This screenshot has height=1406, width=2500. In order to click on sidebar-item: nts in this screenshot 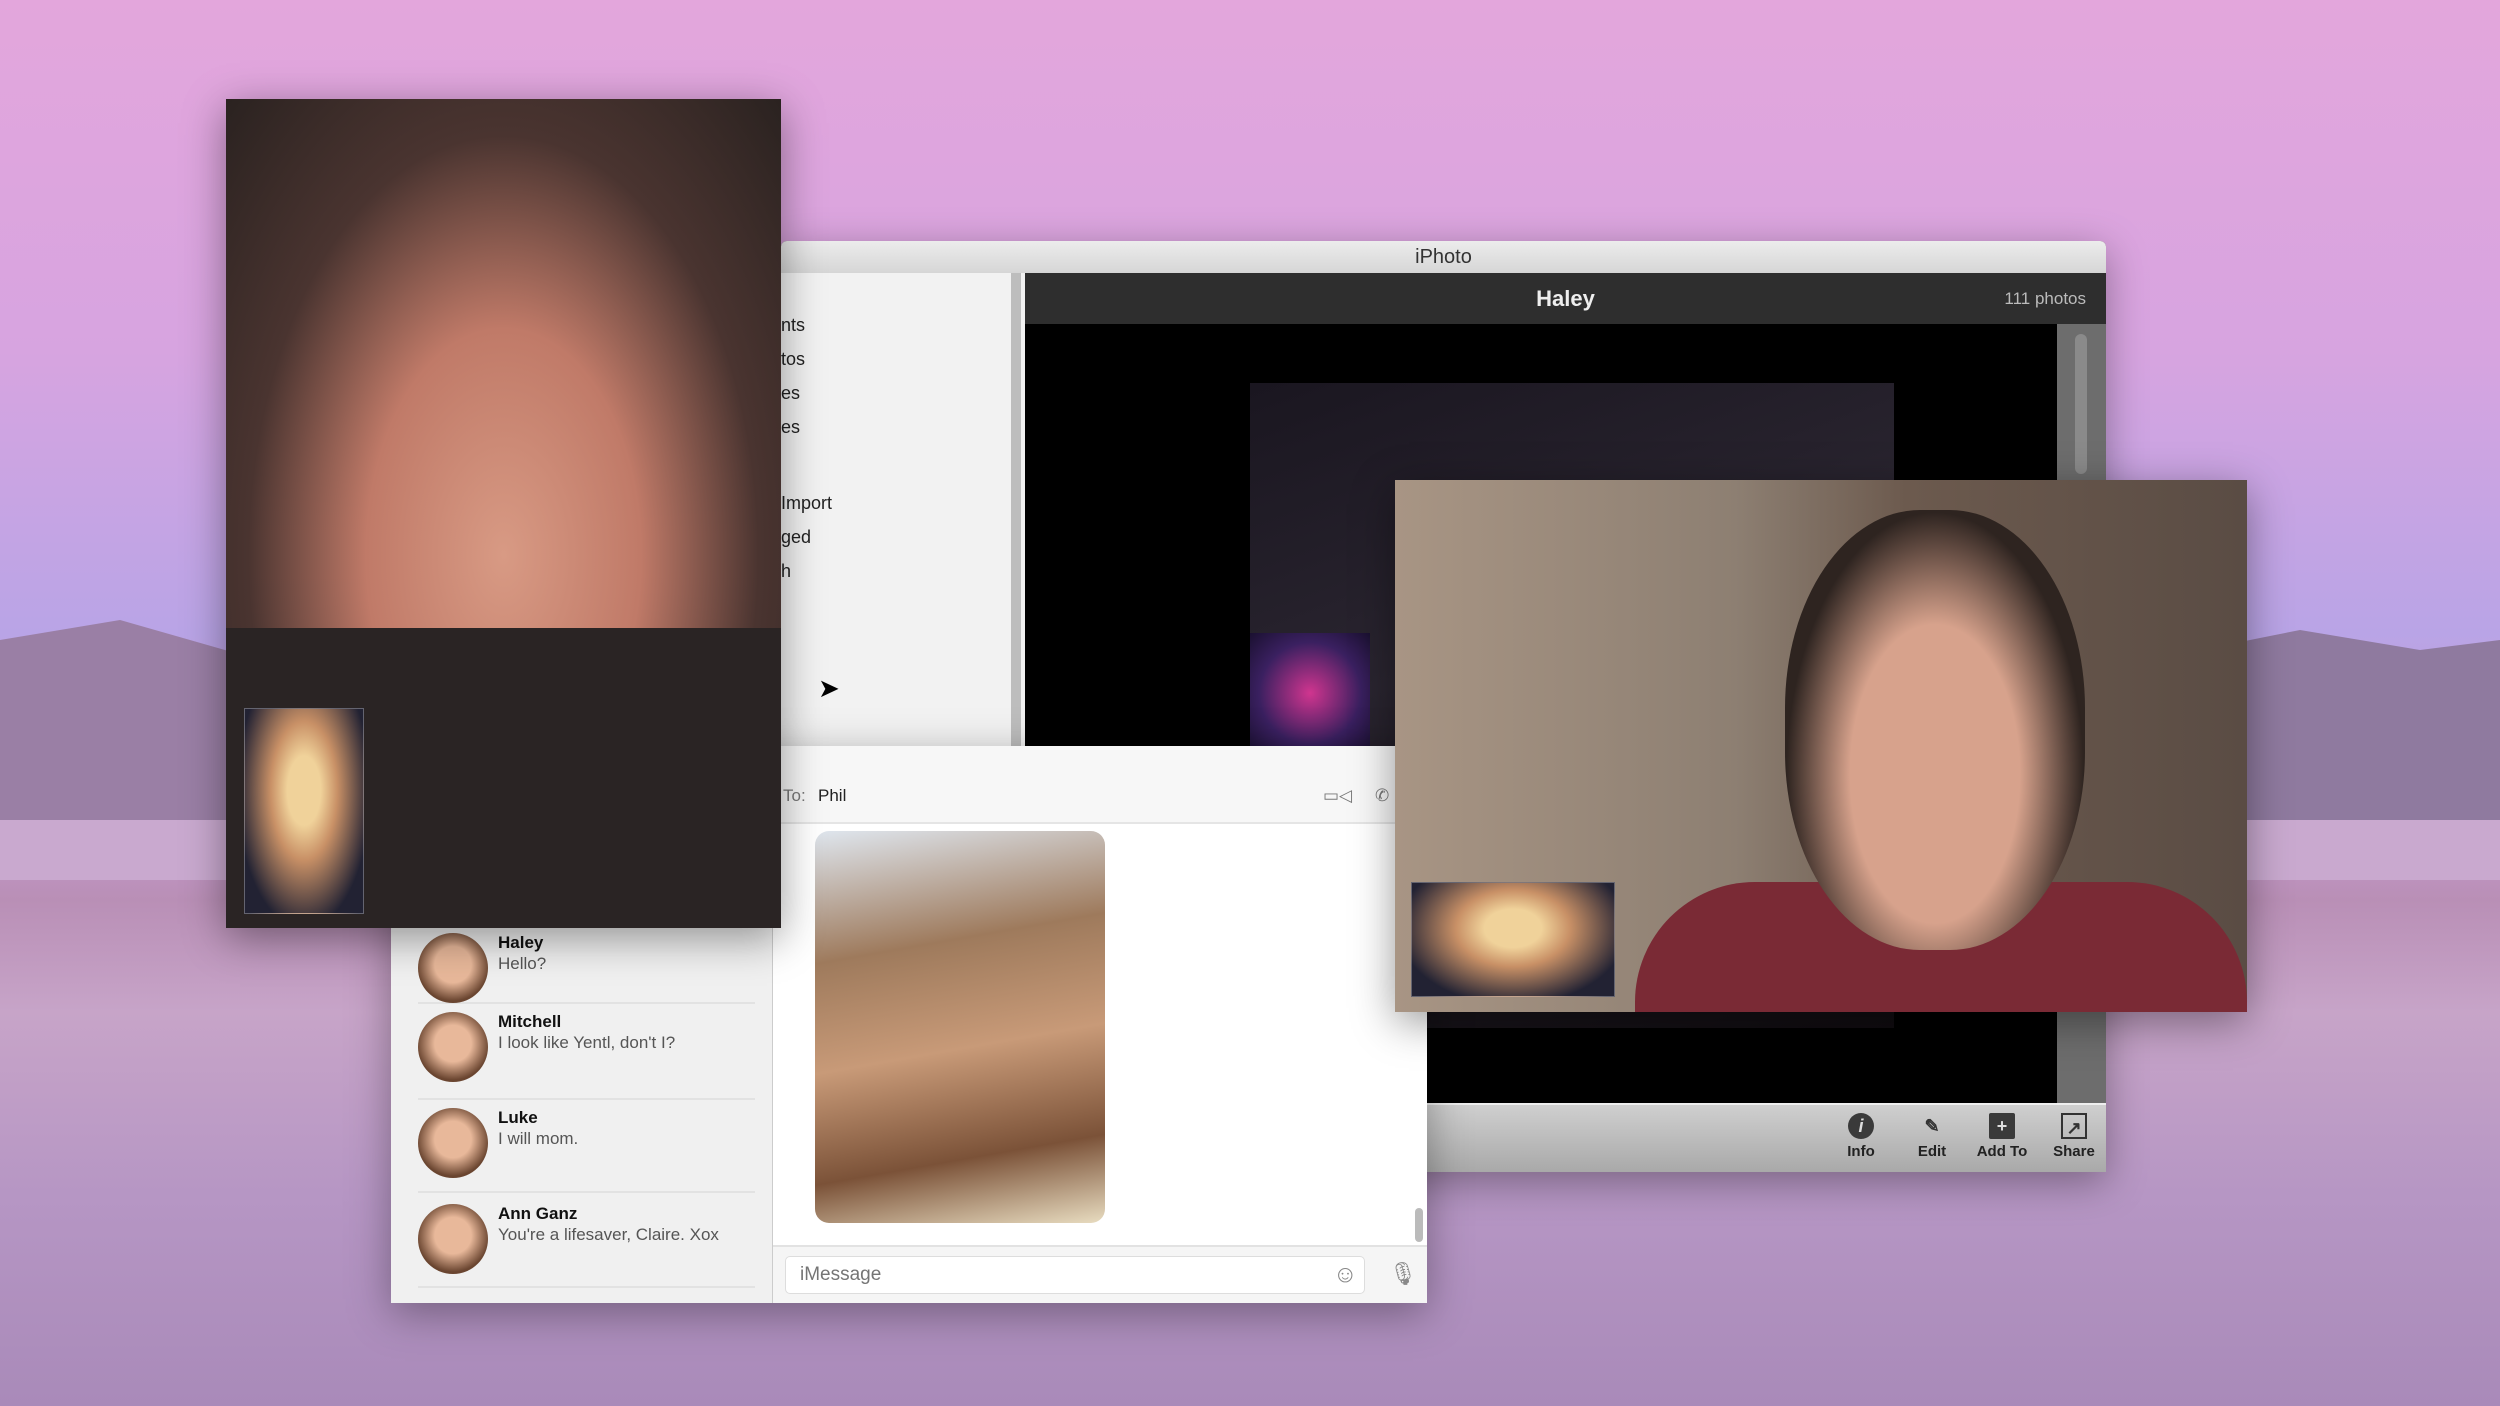, I will do `click(793, 325)`.